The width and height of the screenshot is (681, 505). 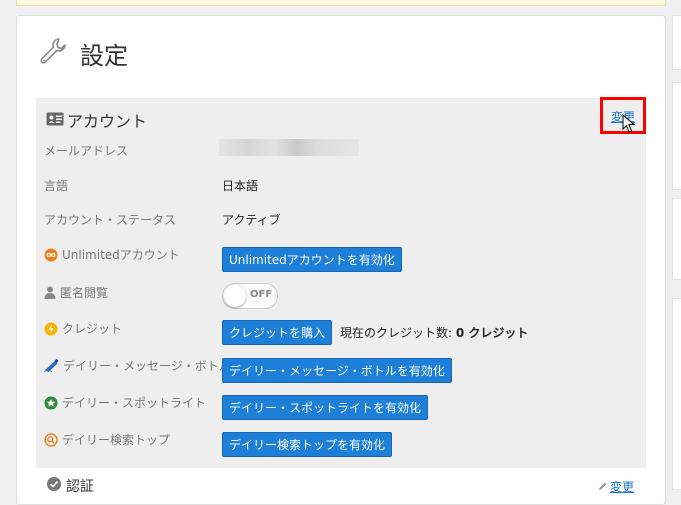 What do you see at coordinates (50, 292) in the screenshot?
I see `user-icon` at bounding box center [50, 292].